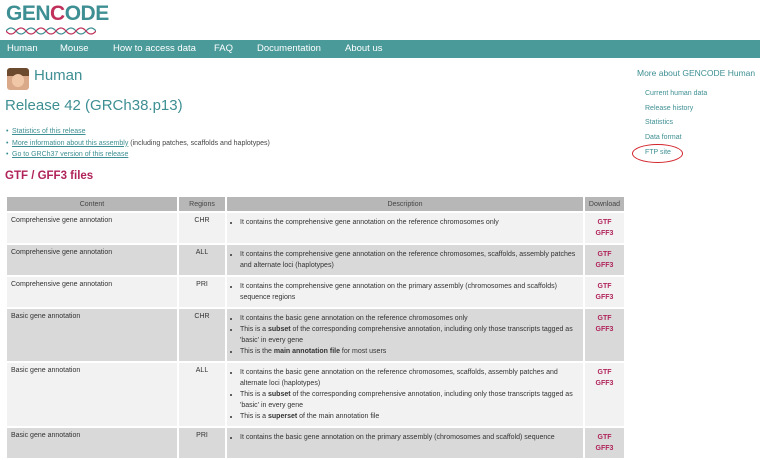  I want to click on dna-helix-icon, so click(51, 31).